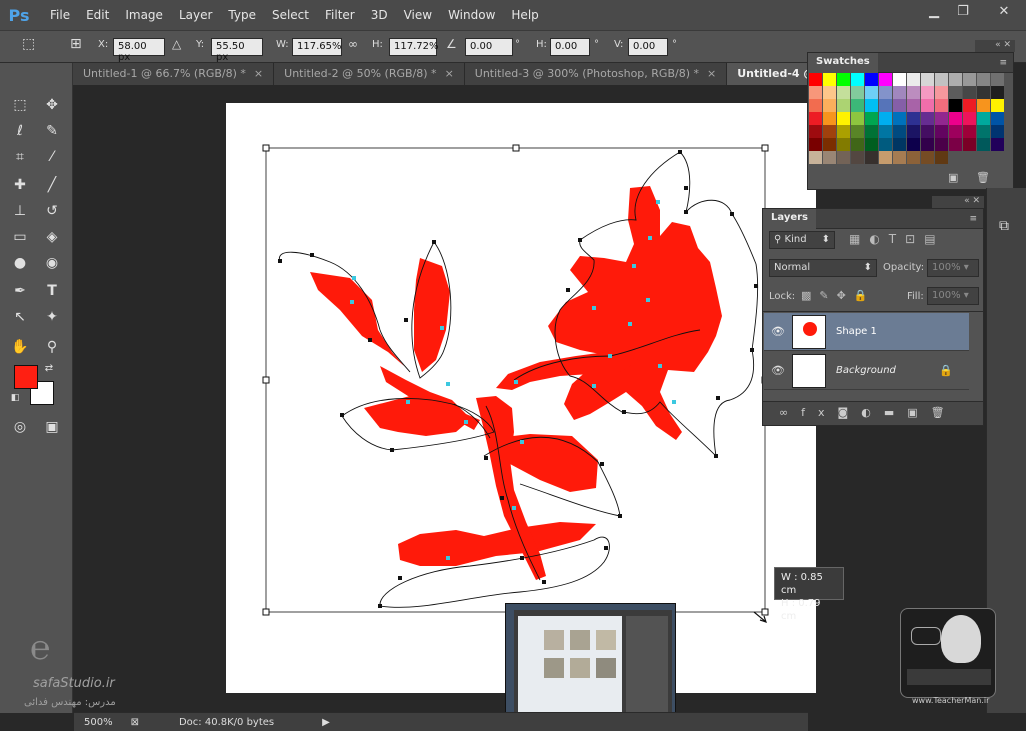 This screenshot has width=1026, height=731. What do you see at coordinates (838, 295) in the screenshot?
I see `lock-icons: ▩✎✥🔒` at bounding box center [838, 295].